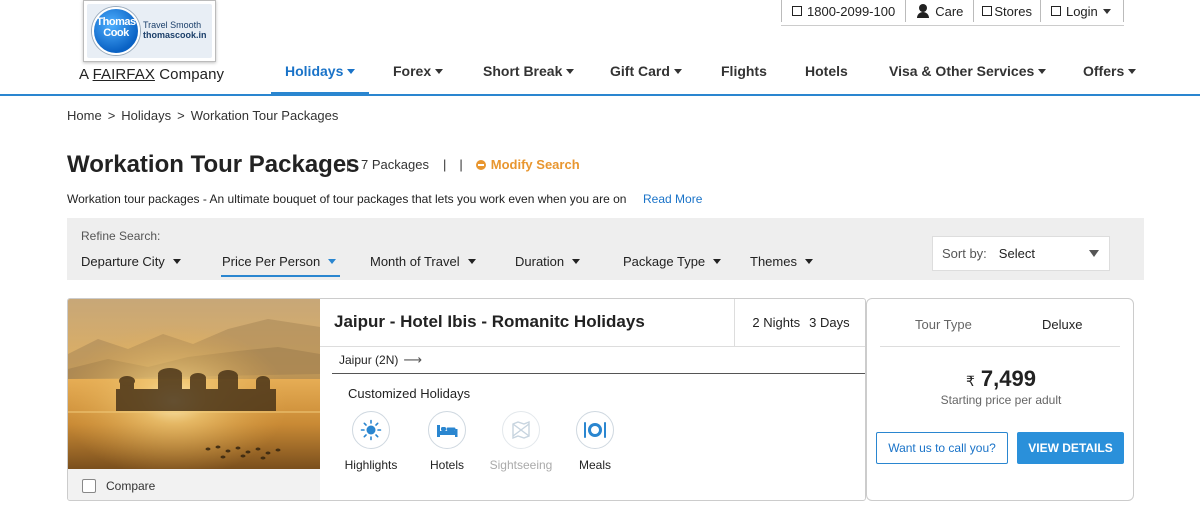 The height and width of the screenshot is (513, 1200). I want to click on package-days: 3 Days, so click(829, 322).